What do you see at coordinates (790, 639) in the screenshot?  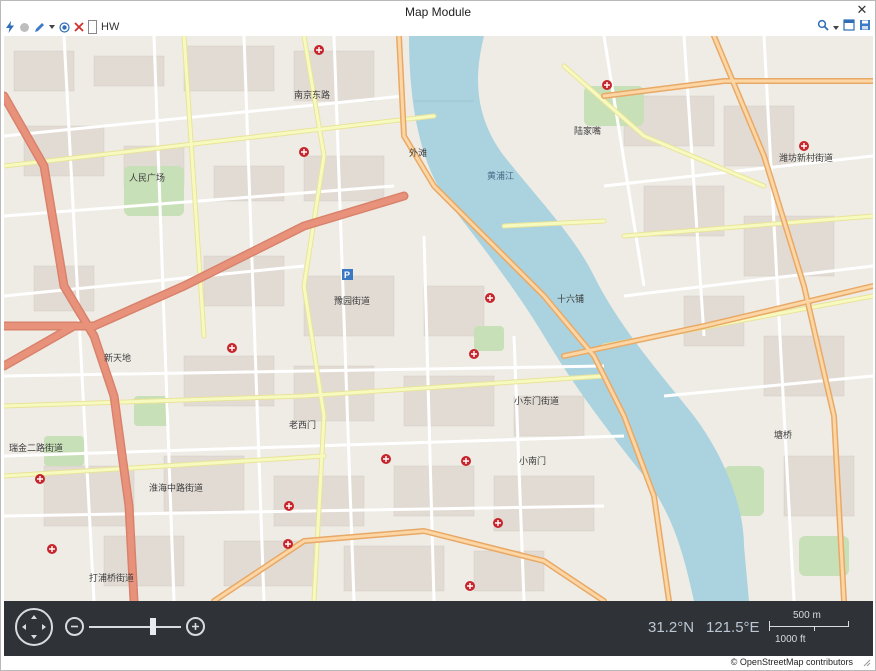 I see `scale-imperial-label: 1000 ft` at bounding box center [790, 639].